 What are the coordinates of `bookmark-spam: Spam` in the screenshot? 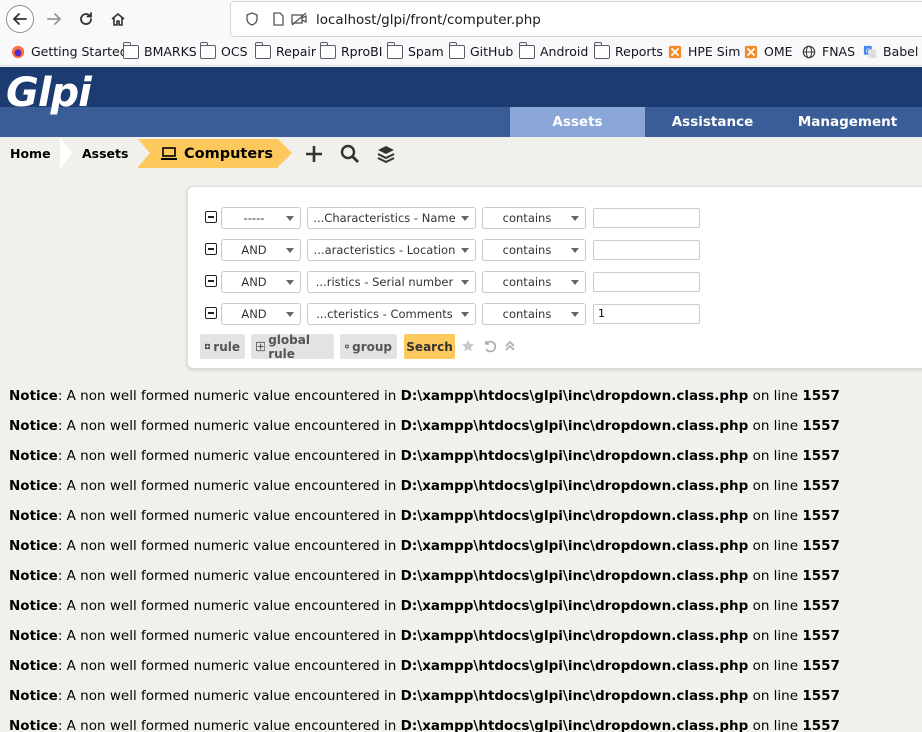 It's located at (415, 50).